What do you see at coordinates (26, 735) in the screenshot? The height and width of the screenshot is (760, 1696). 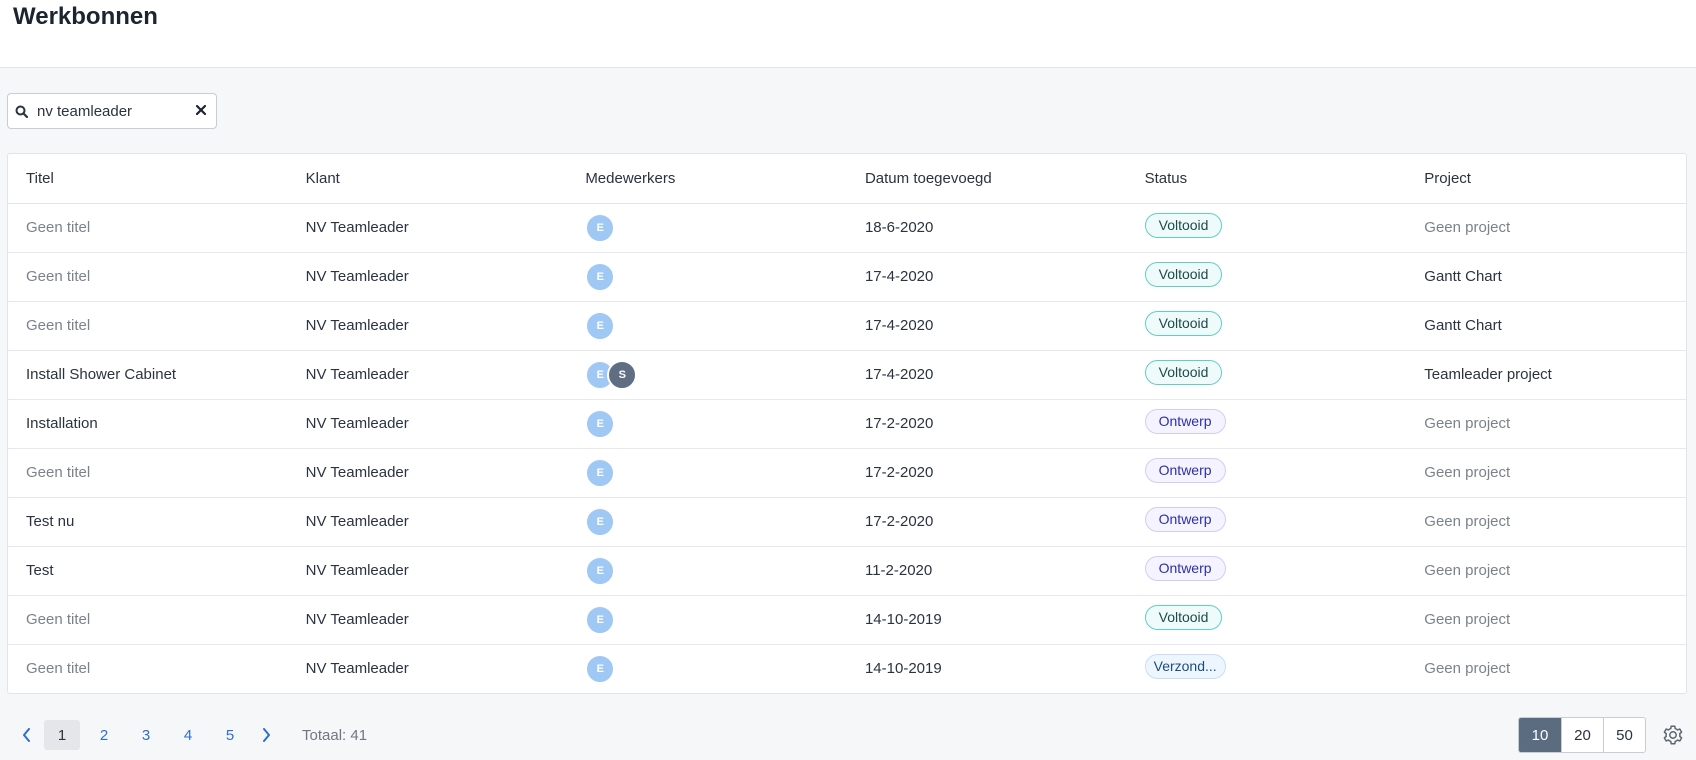 I see `chevron-left-icon` at bounding box center [26, 735].